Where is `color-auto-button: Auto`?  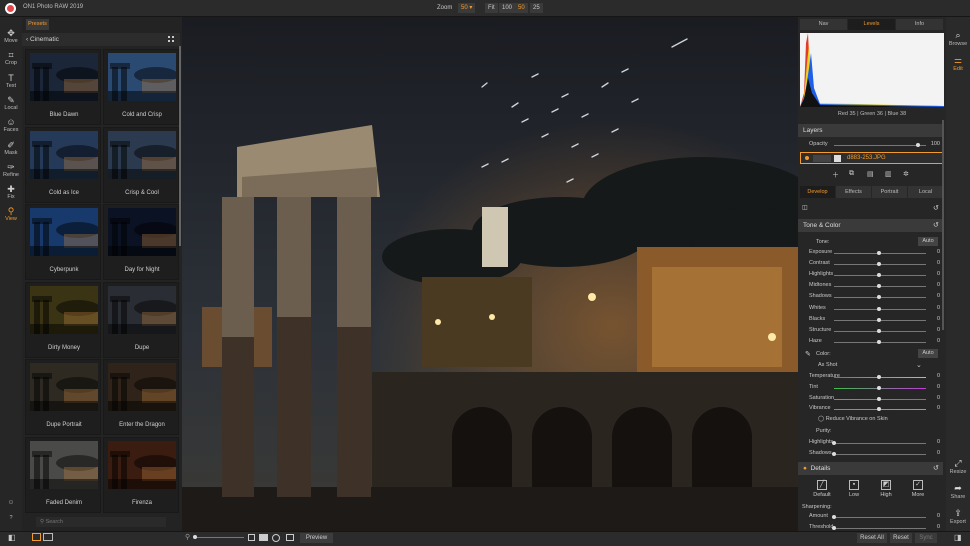
color-auto-button: Auto is located at coordinates (928, 353).